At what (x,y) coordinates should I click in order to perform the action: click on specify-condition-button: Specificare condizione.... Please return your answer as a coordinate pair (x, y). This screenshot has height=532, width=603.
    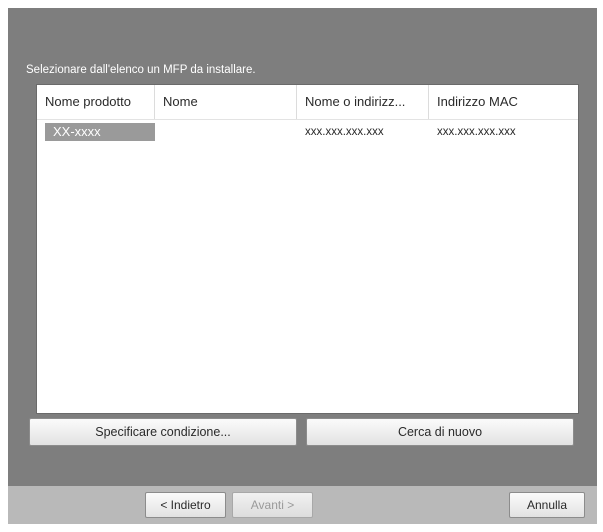
    Looking at the image, I should click on (163, 432).